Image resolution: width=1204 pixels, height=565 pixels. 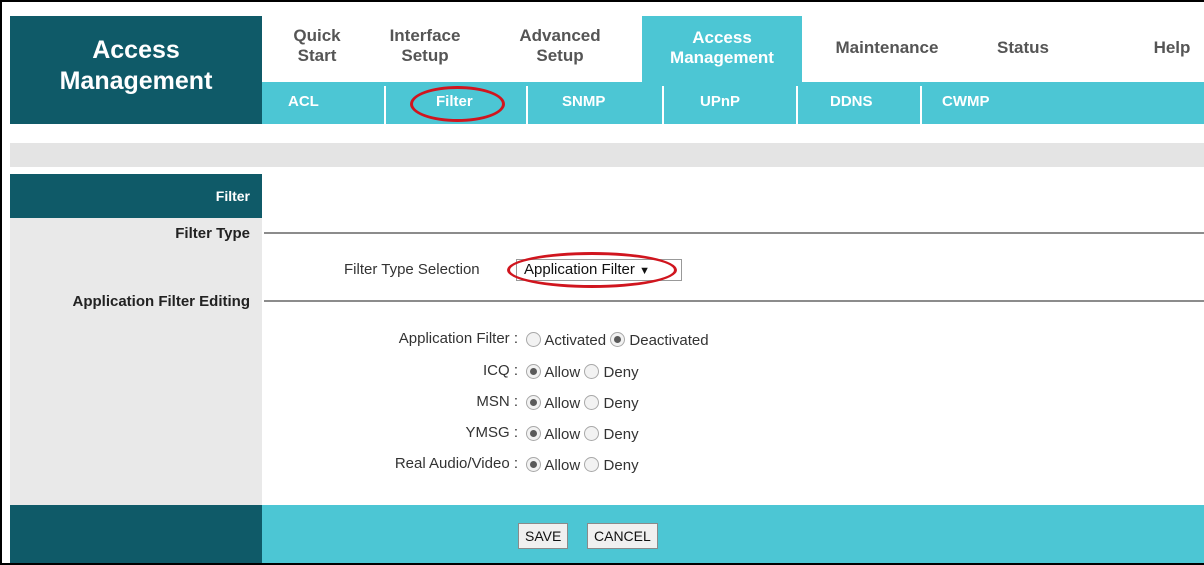 What do you see at coordinates (582, 403) in the screenshot?
I see `msn-options: Allow Deny` at bounding box center [582, 403].